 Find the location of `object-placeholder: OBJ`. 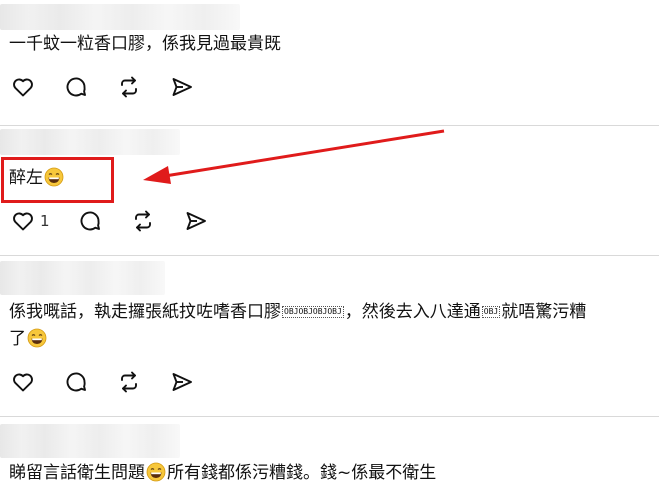

object-placeholder: OBJ is located at coordinates (491, 312).